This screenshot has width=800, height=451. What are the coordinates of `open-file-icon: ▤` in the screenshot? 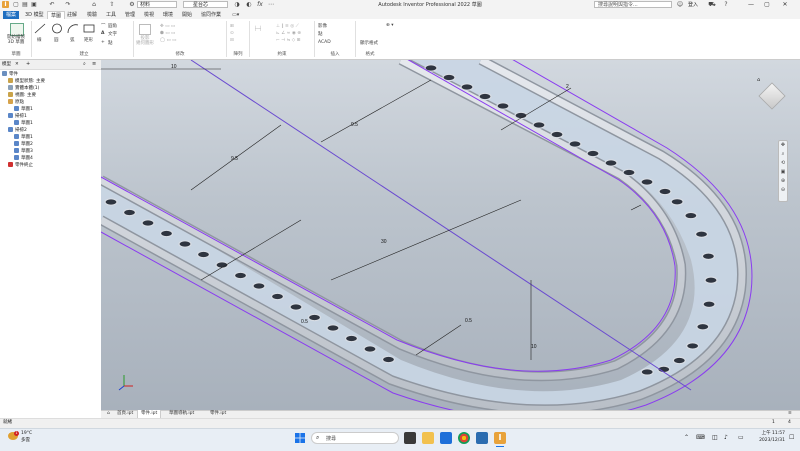 It's located at (25, 4).